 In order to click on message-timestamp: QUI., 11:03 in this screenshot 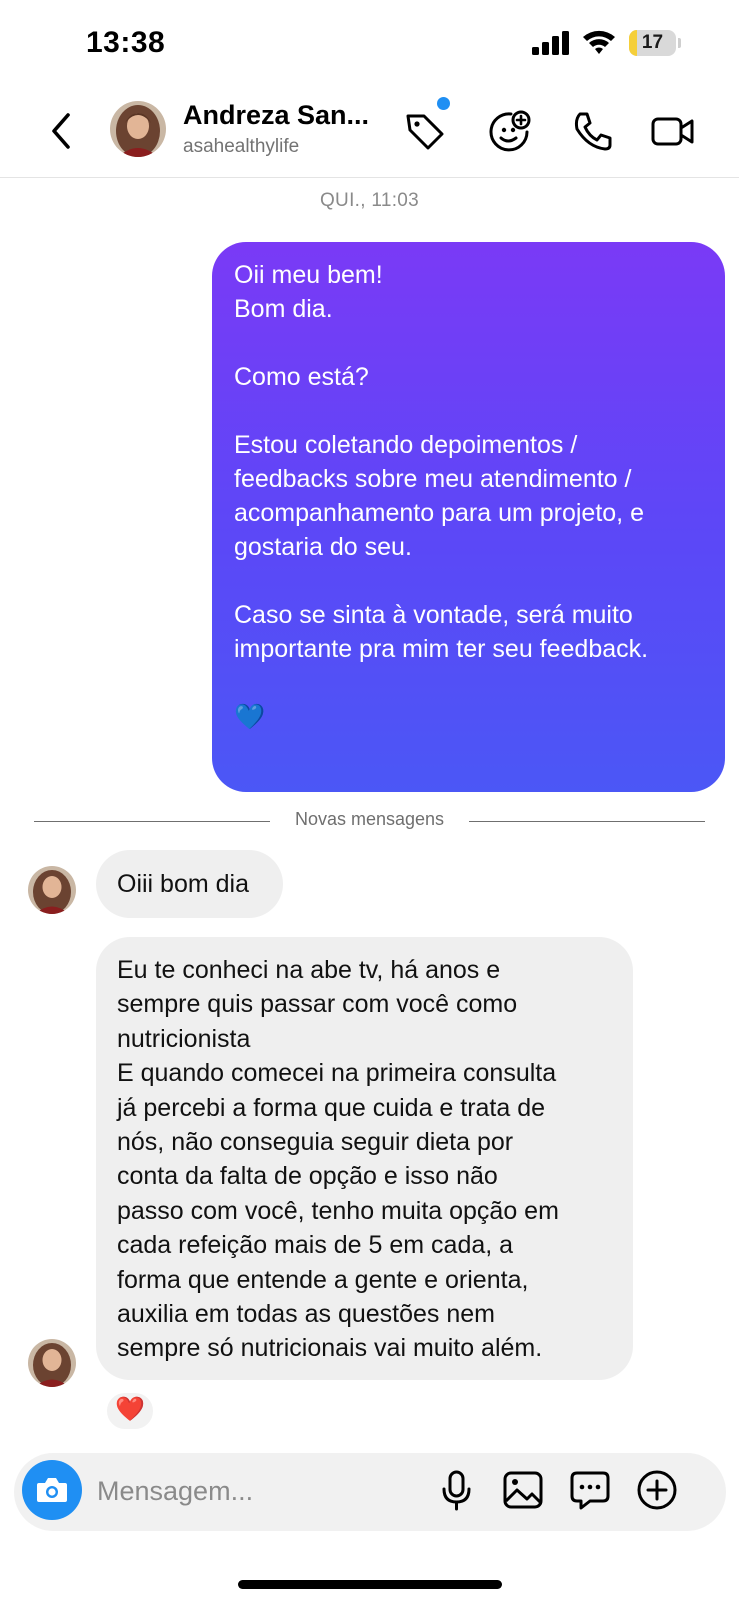, I will do `click(369, 200)`.